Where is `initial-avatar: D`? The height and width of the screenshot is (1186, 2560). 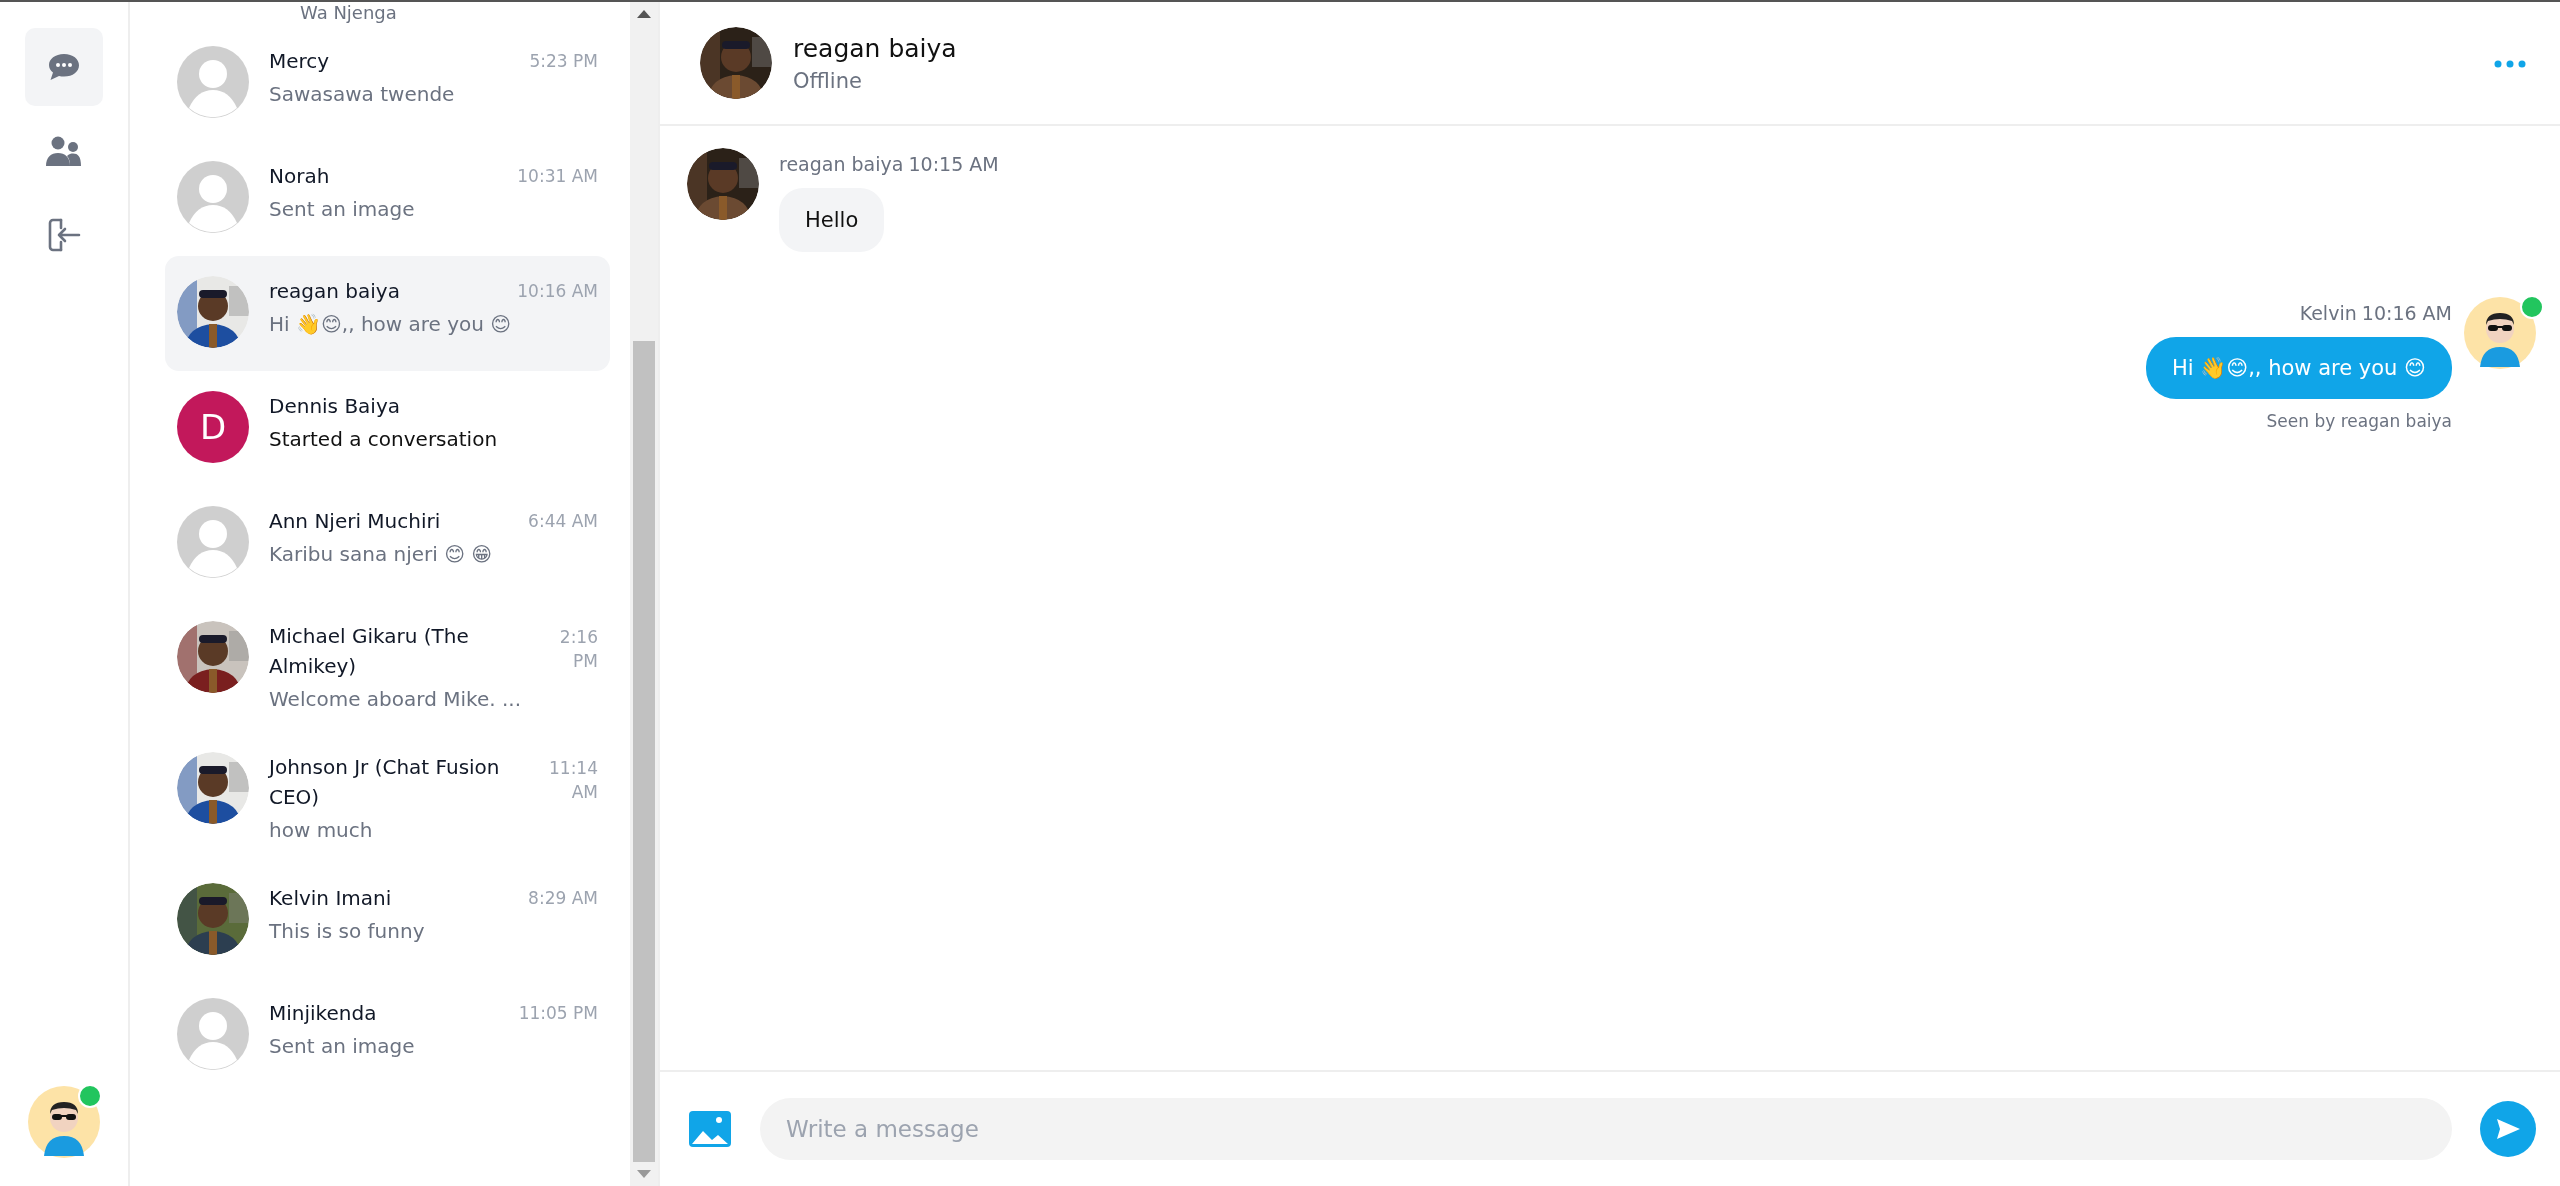 initial-avatar: D is located at coordinates (213, 427).